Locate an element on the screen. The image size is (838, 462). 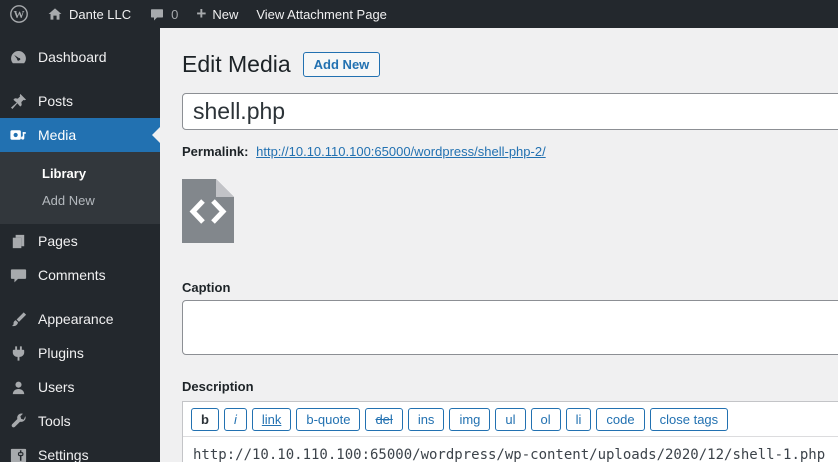
quicktag-blockquote-button: b-quote is located at coordinates (328, 419).